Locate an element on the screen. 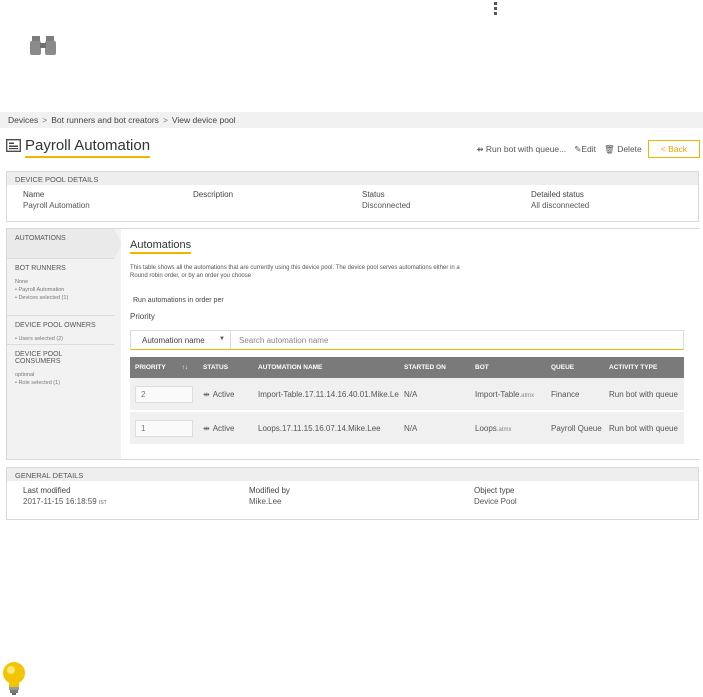  sidebar-item-label: BOT RUNNERS is located at coordinates (40, 268).